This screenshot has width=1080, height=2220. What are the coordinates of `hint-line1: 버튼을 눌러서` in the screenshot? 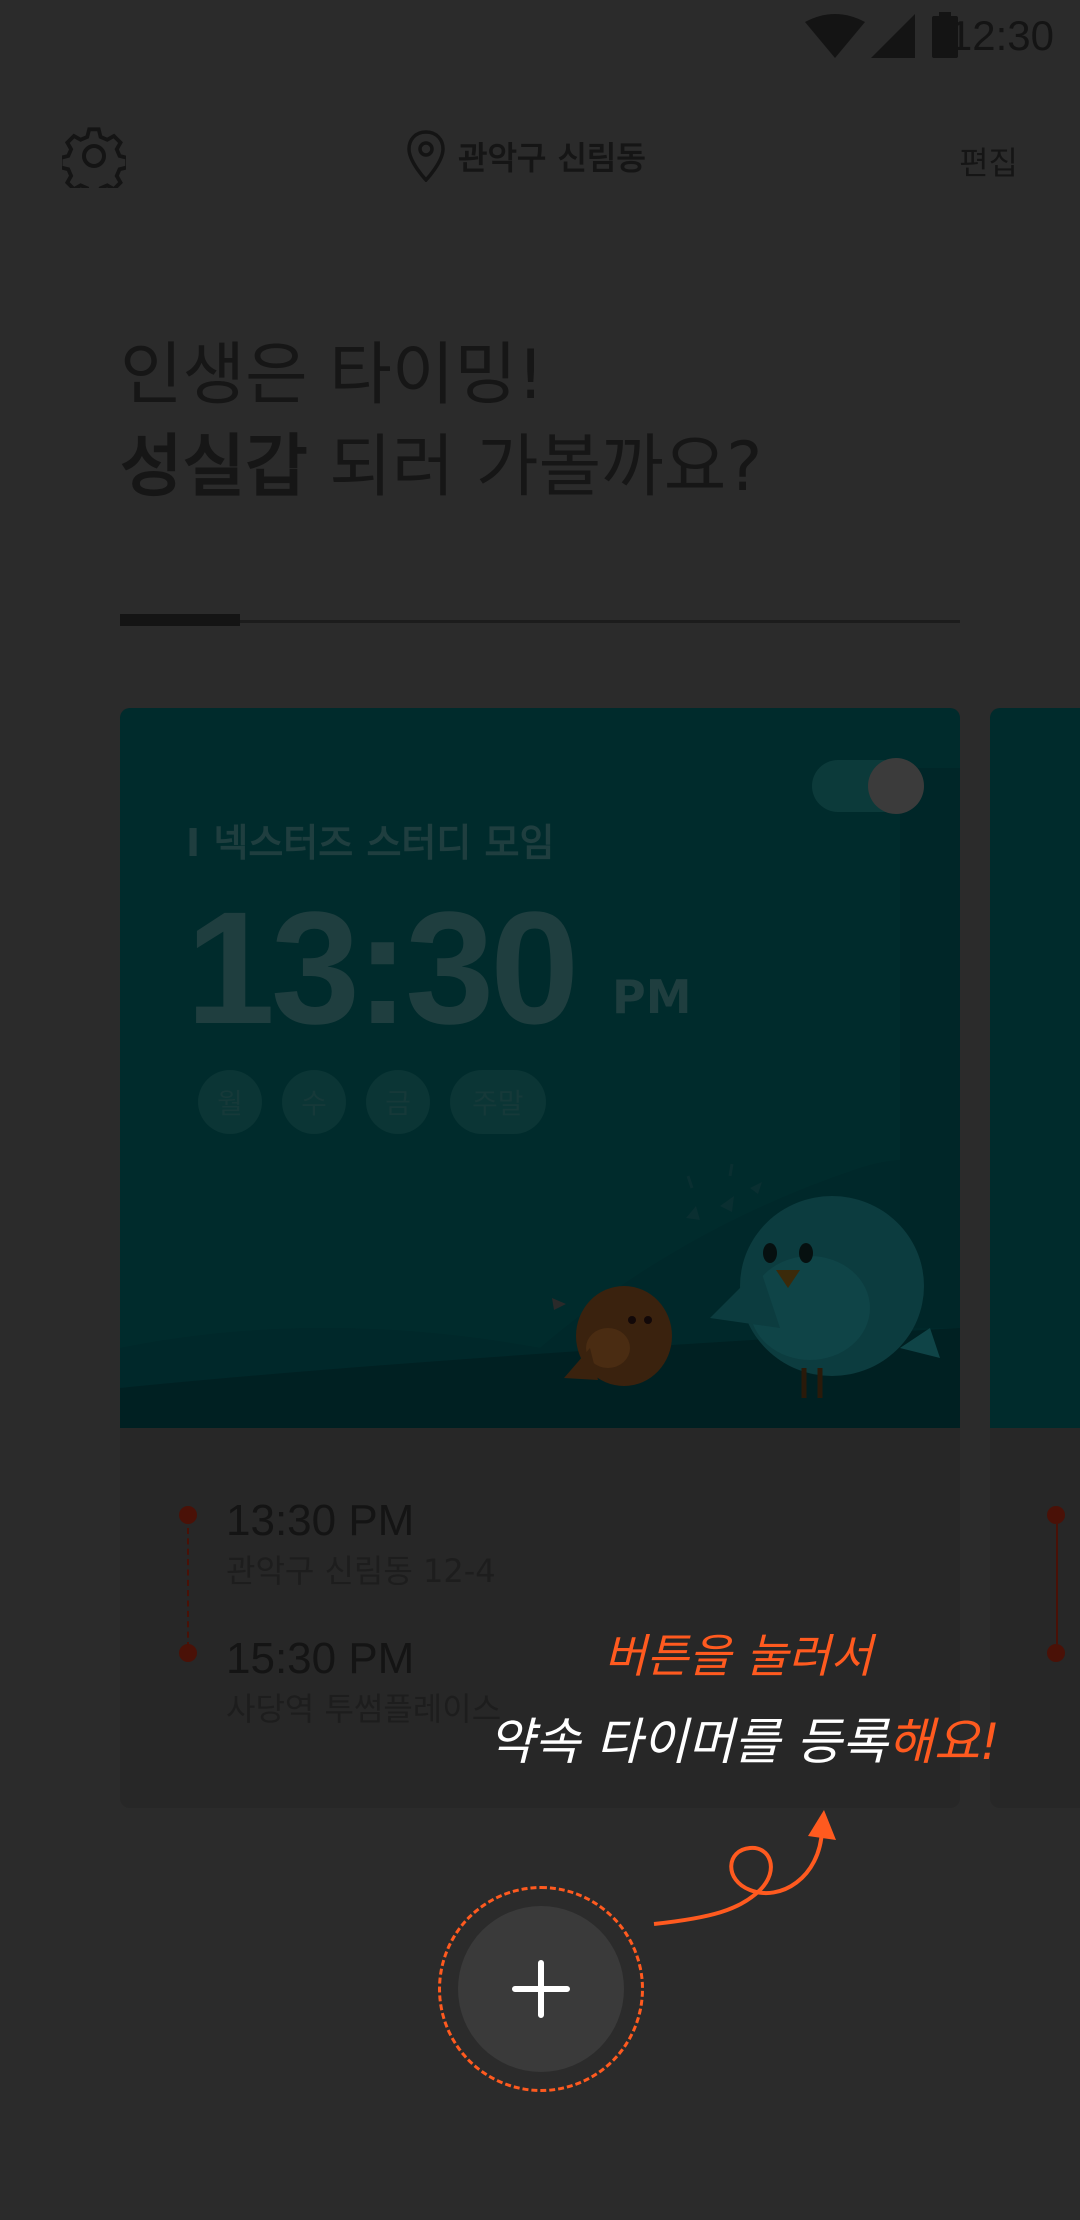 It's located at (738, 1656).